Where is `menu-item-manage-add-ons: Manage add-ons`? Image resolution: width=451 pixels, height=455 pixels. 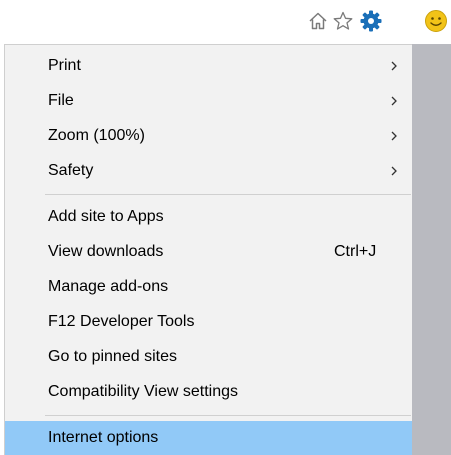 menu-item-manage-add-ons: Manage add-ons is located at coordinates (208, 287).